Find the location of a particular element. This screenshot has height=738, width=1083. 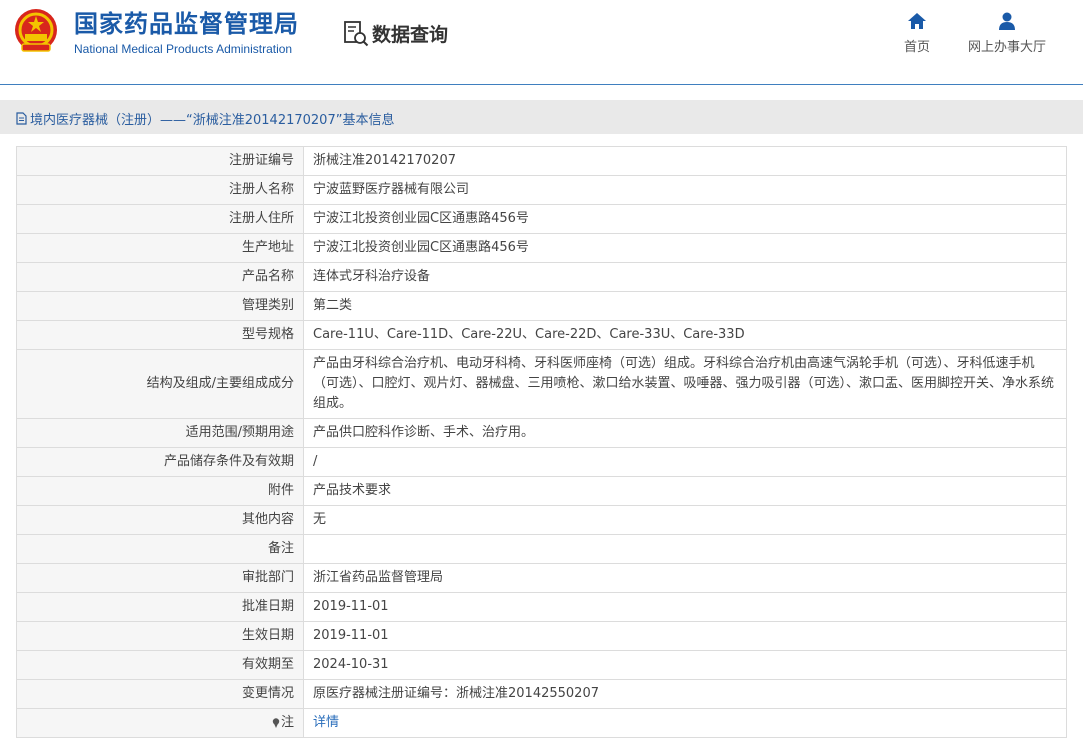

table-row: 生产地址 宁波江北投资创业园C区通惠路456号 is located at coordinates (541, 248).